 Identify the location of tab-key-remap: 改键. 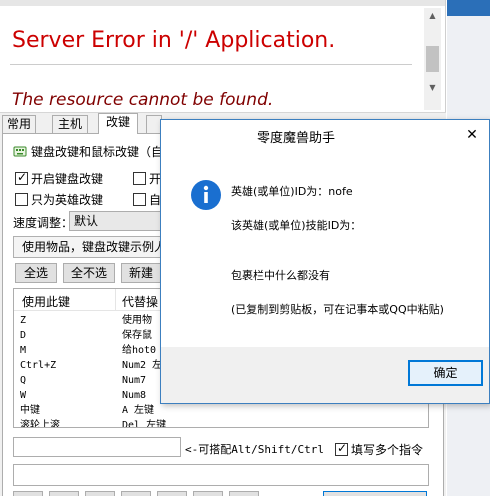
(118, 123).